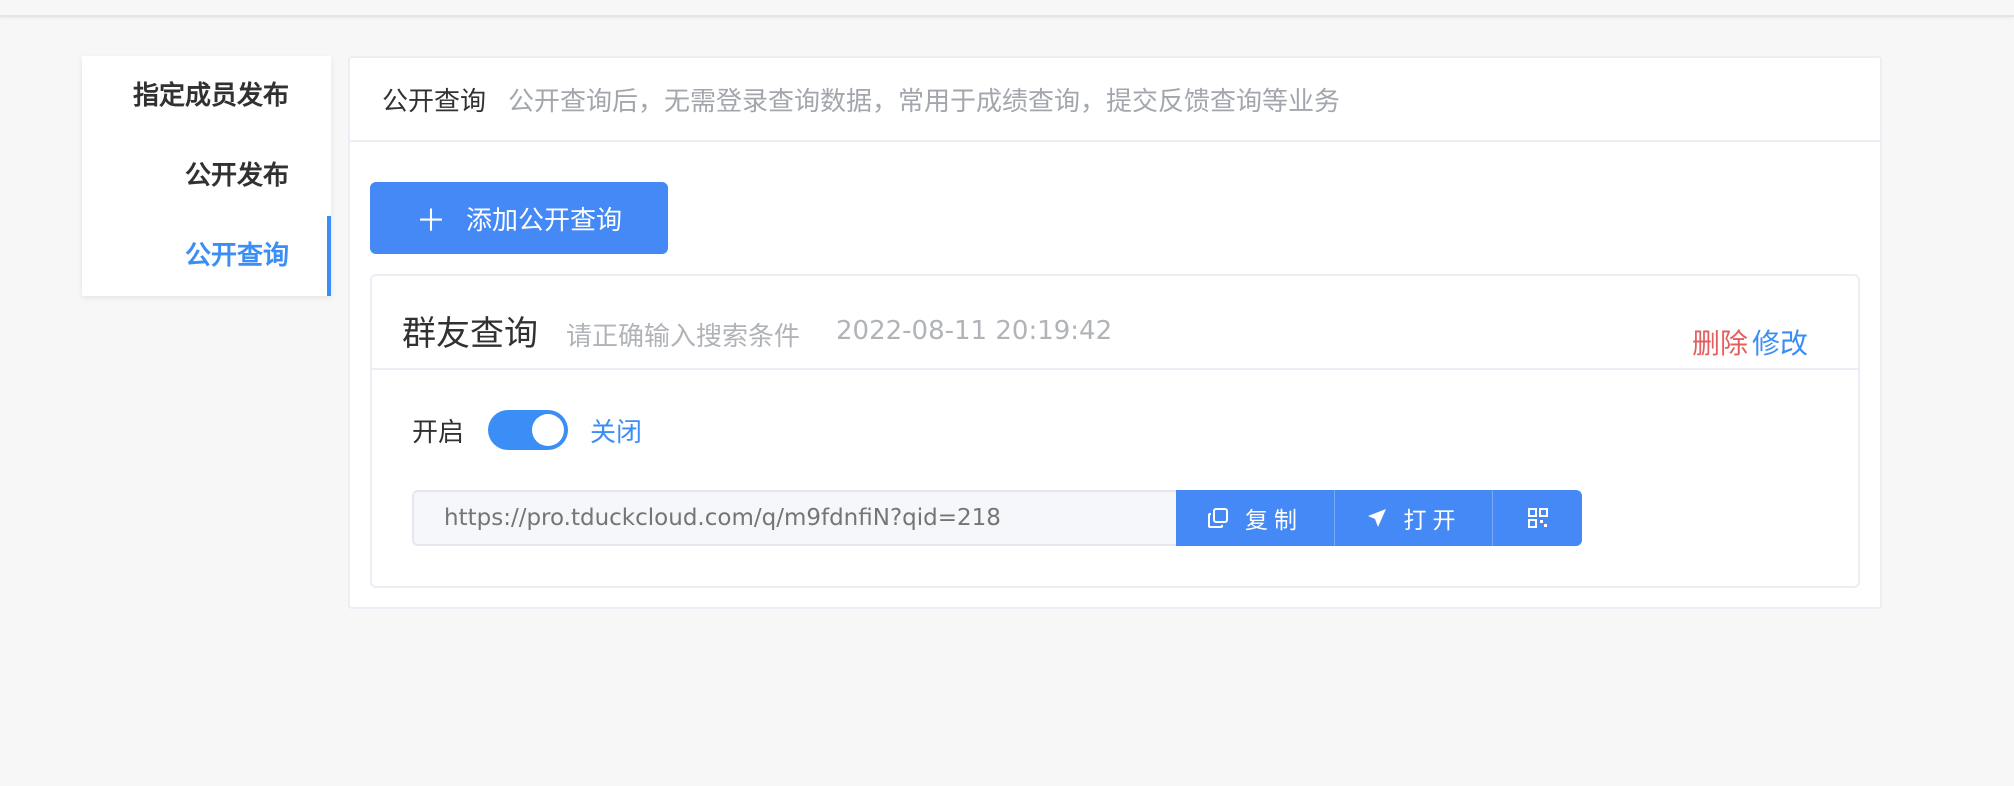 The height and width of the screenshot is (786, 2014). What do you see at coordinates (1750, 342) in the screenshot?
I see `query-item-actions: 删除 修改` at bounding box center [1750, 342].